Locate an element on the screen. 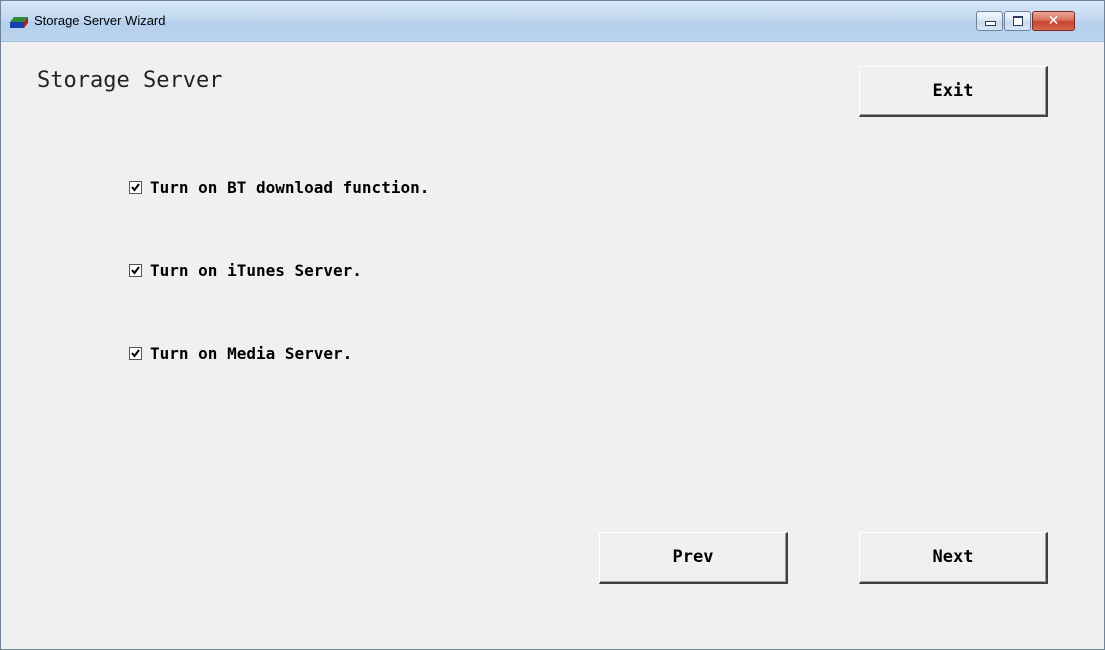 The width and height of the screenshot is (1105, 650). maximize-icon is located at coordinates (1018, 21).